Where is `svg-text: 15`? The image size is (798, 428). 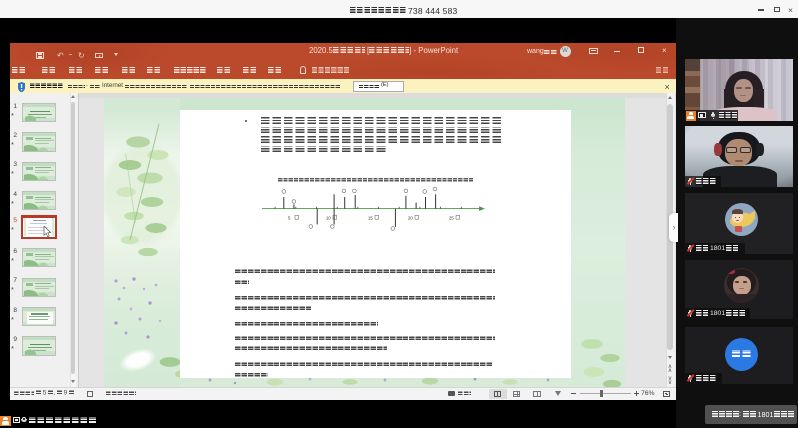
svg-text: 15 is located at coordinates (370, 218).